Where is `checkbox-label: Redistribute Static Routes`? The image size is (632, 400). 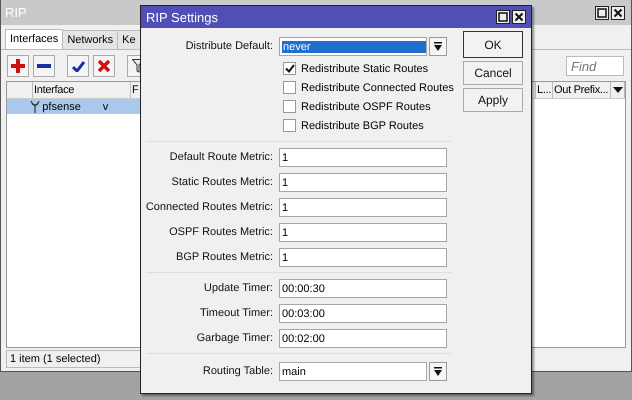
checkbox-label: Redistribute Static Routes is located at coordinates (364, 68).